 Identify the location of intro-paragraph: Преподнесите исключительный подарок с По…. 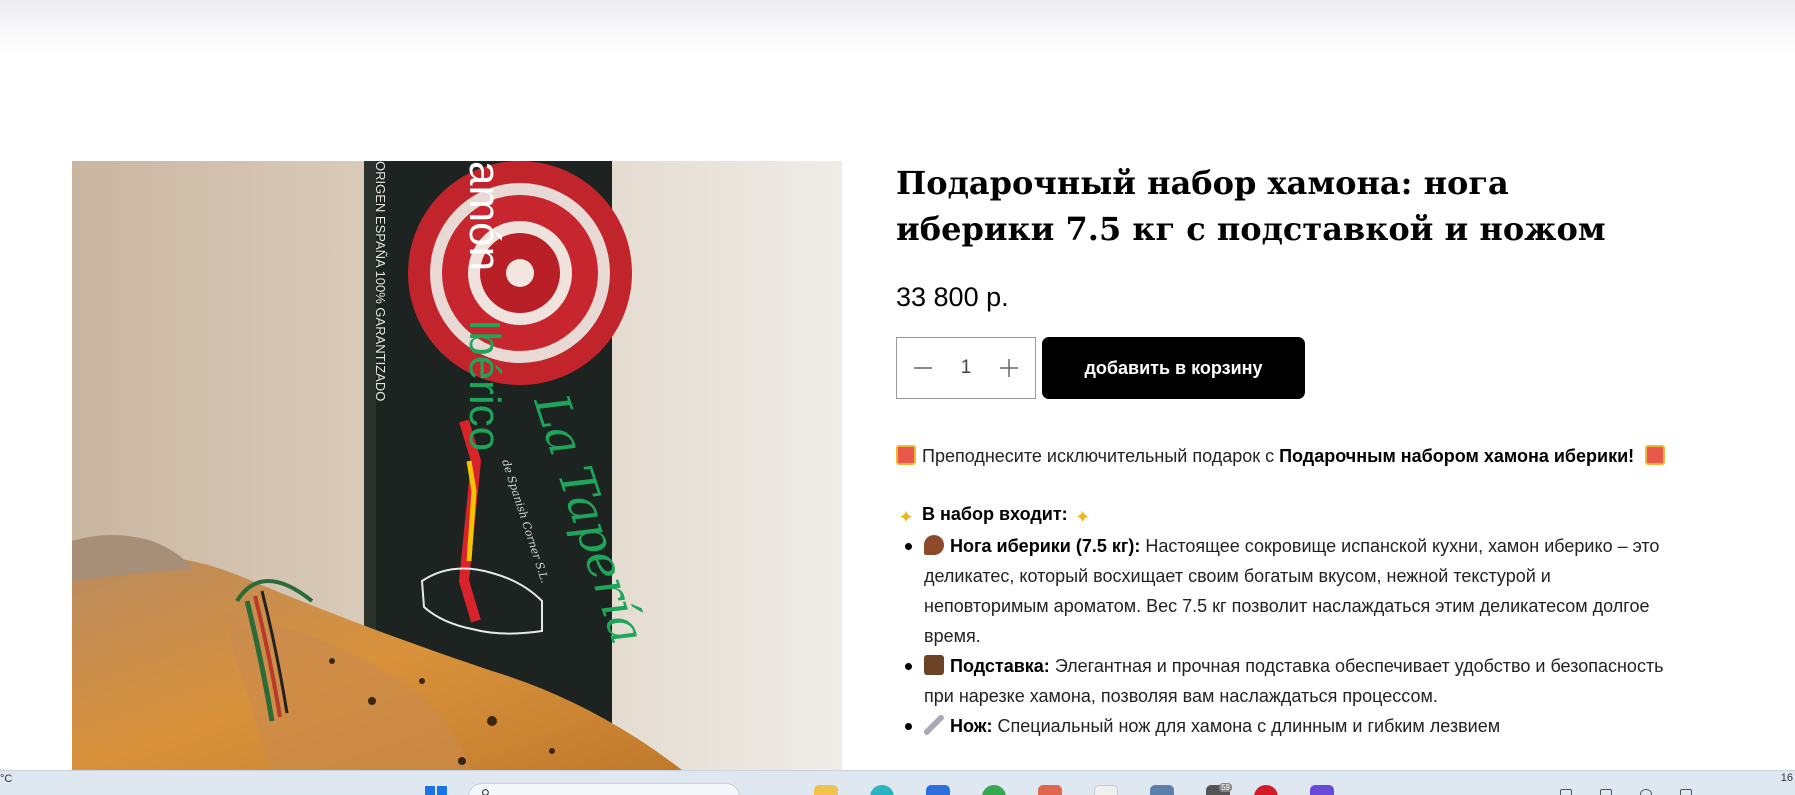
(1286, 456).